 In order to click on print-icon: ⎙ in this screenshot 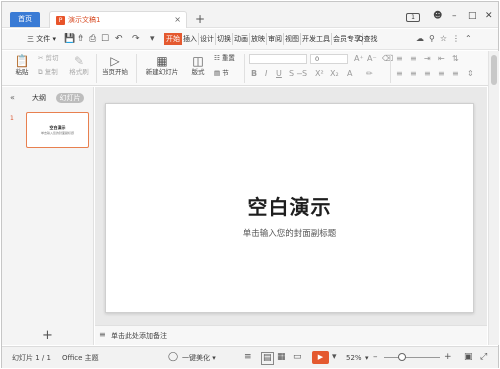, I will do `click(92, 39)`.